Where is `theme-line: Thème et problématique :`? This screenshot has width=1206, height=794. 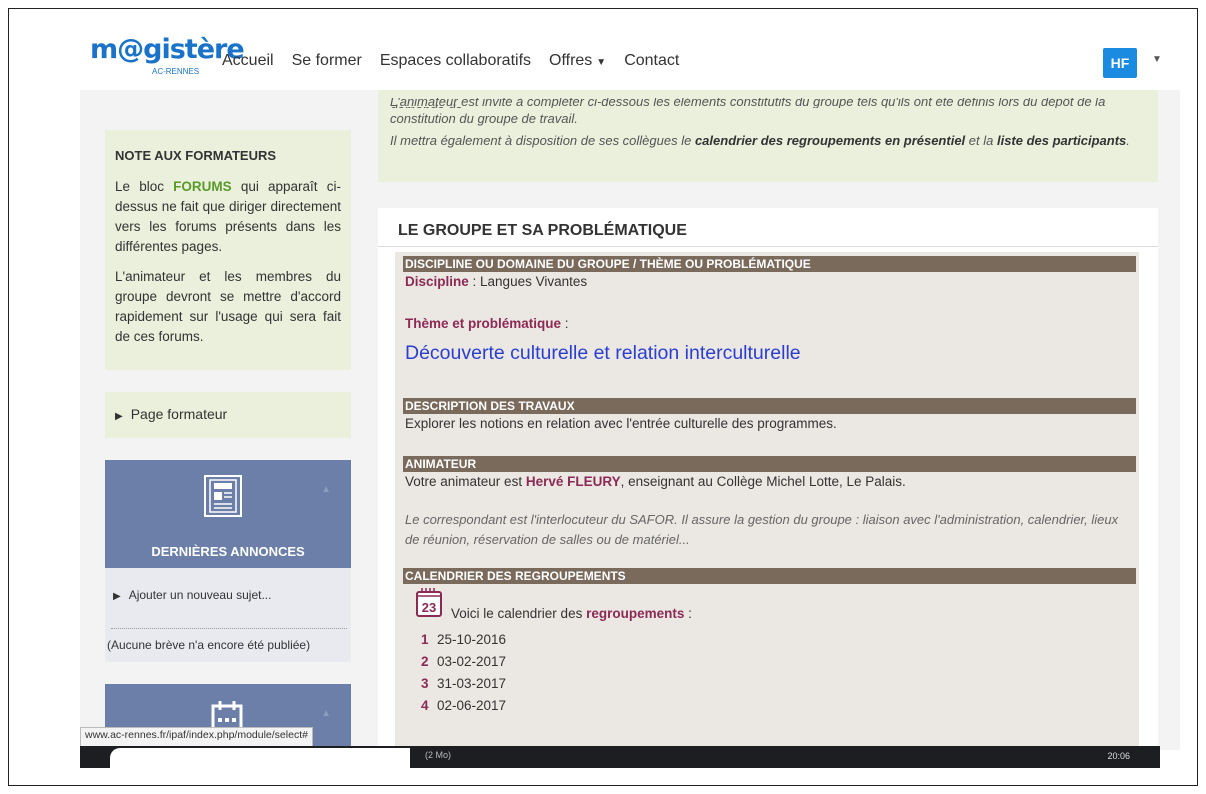
theme-line: Thème et problématique : is located at coordinates (487, 323).